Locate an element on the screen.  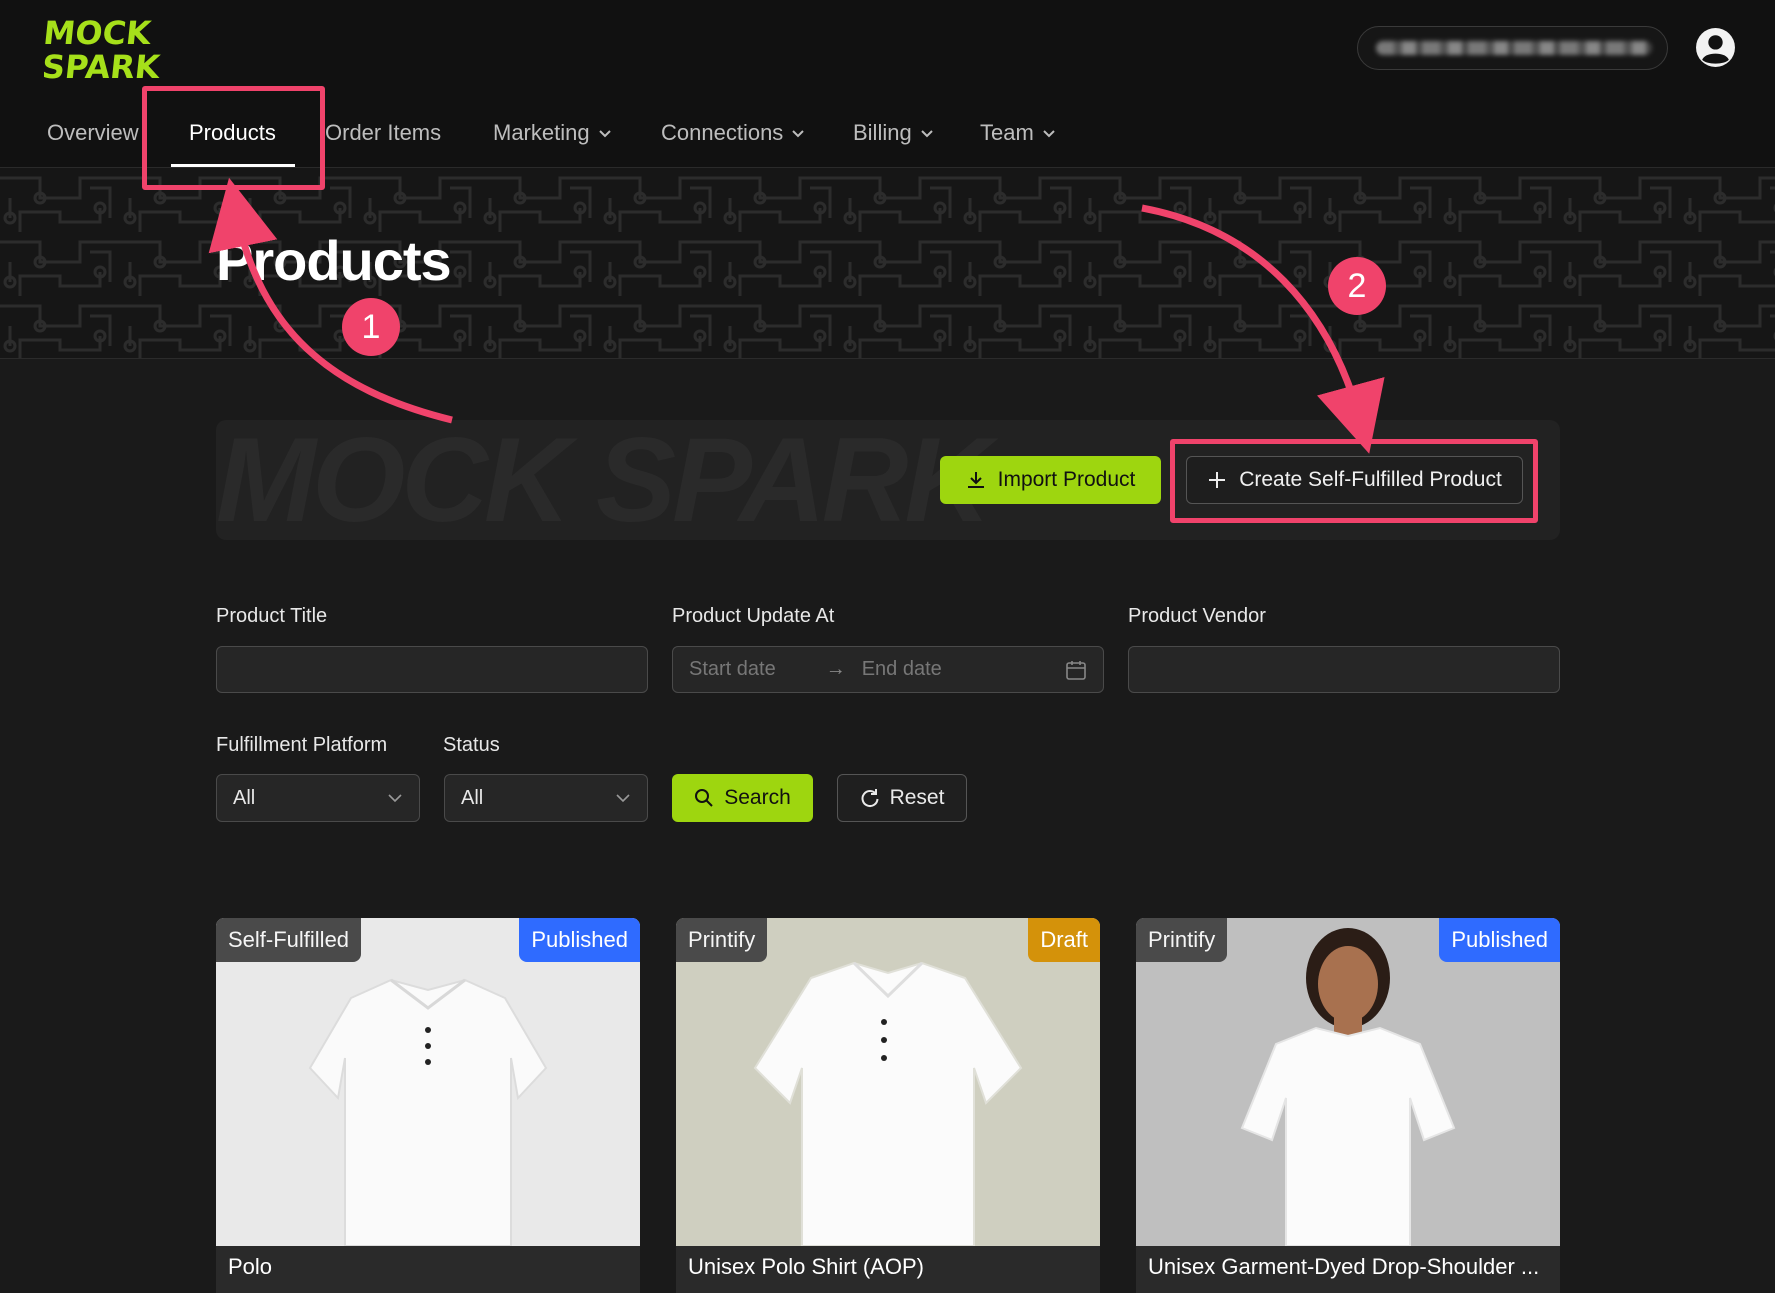
fulfillment-platform-label: Fulfillment Platform is located at coordinates (302, 745).